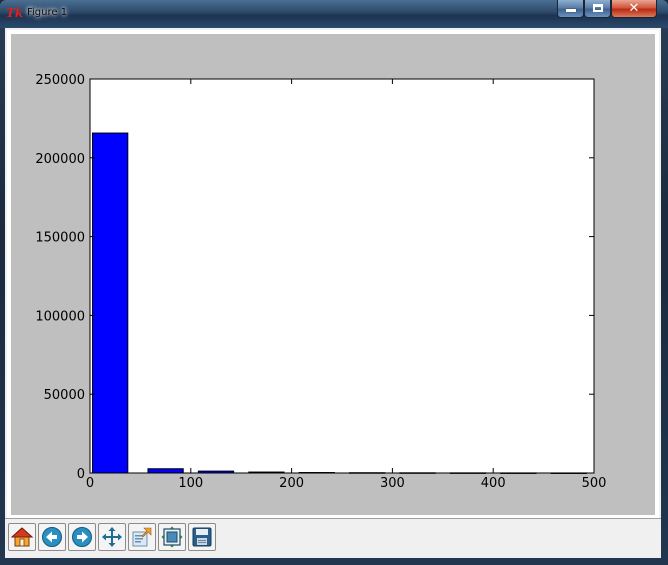 This screenshot has height=565, width=668. I want to click on pan-button, so click(112, 537).